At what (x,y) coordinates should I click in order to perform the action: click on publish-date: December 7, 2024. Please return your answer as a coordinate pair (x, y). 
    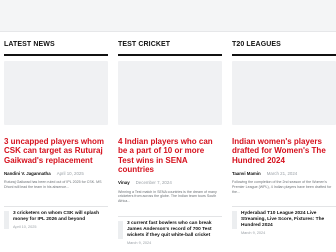
    Looking at the image, I should click on (153, 183).